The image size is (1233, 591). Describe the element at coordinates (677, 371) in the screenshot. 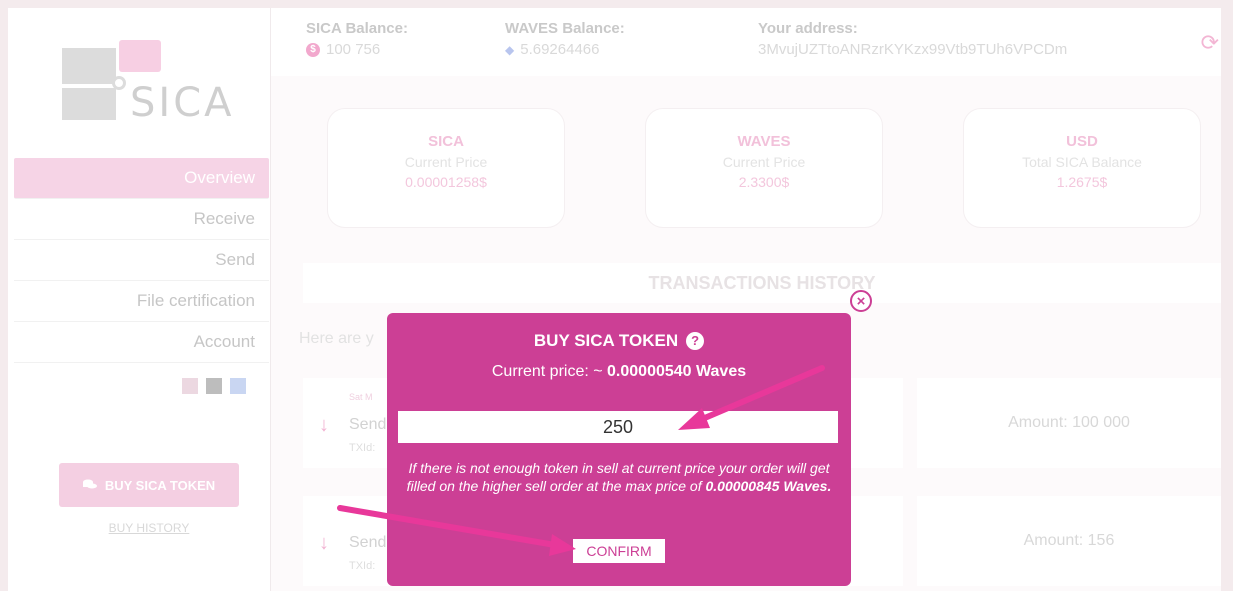

I see `price-value: 0.00000540 Waves` at that location.